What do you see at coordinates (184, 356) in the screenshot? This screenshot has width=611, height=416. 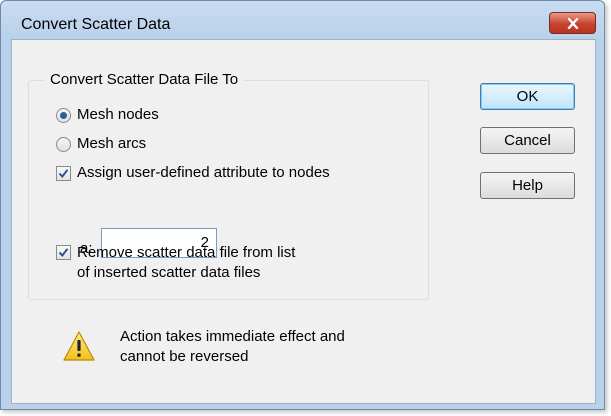 I see `warning-line2: cannot be reversed` at bounding box center [184, 356].